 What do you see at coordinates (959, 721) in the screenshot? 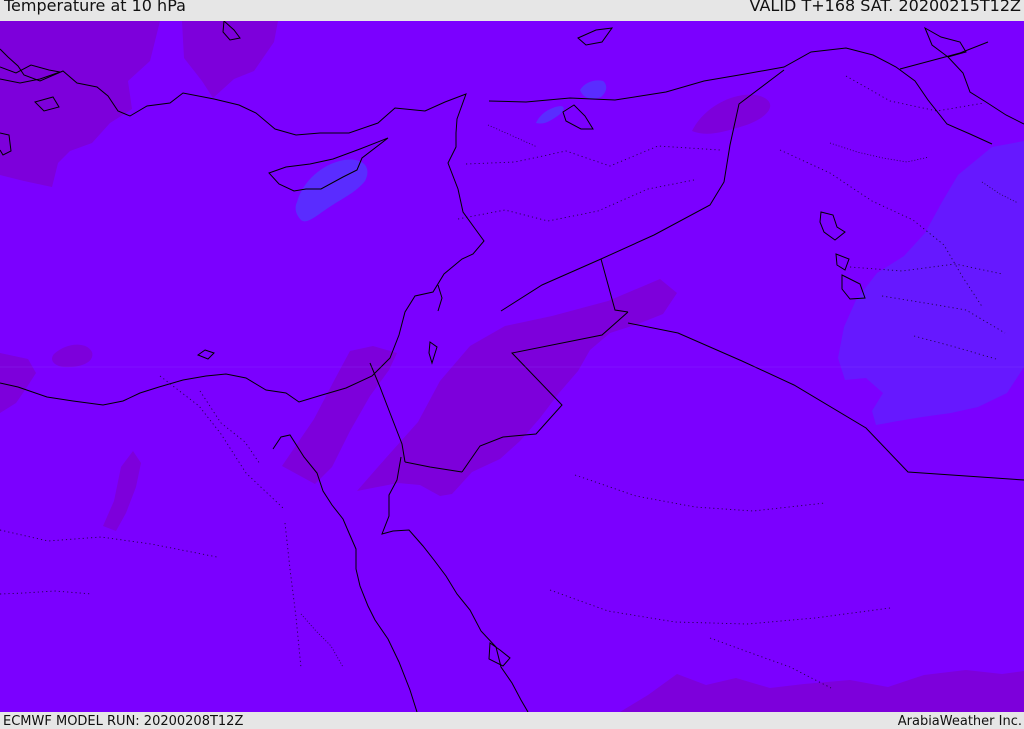
I see `credit-label: ArabiaWeather Inc.` at bounding box center [959, 721].